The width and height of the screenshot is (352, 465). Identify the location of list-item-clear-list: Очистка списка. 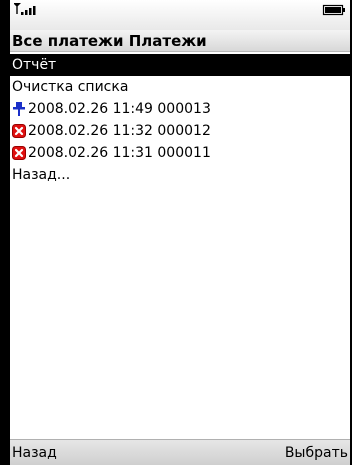
(180, 87).